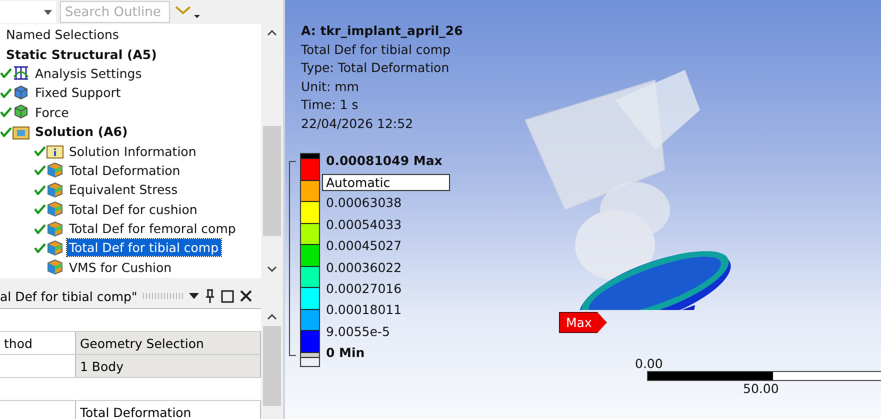  I want to click on tree-item: Total Def for tibial comp, so click(144, 247).